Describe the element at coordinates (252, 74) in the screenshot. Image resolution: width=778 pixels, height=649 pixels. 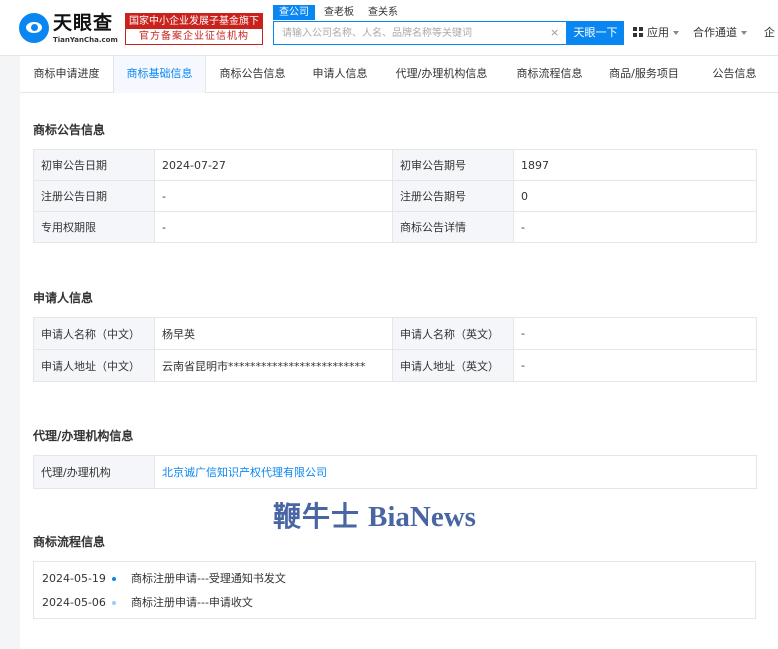
I see `tab-announcement-info: 商标公告信息` at that location.